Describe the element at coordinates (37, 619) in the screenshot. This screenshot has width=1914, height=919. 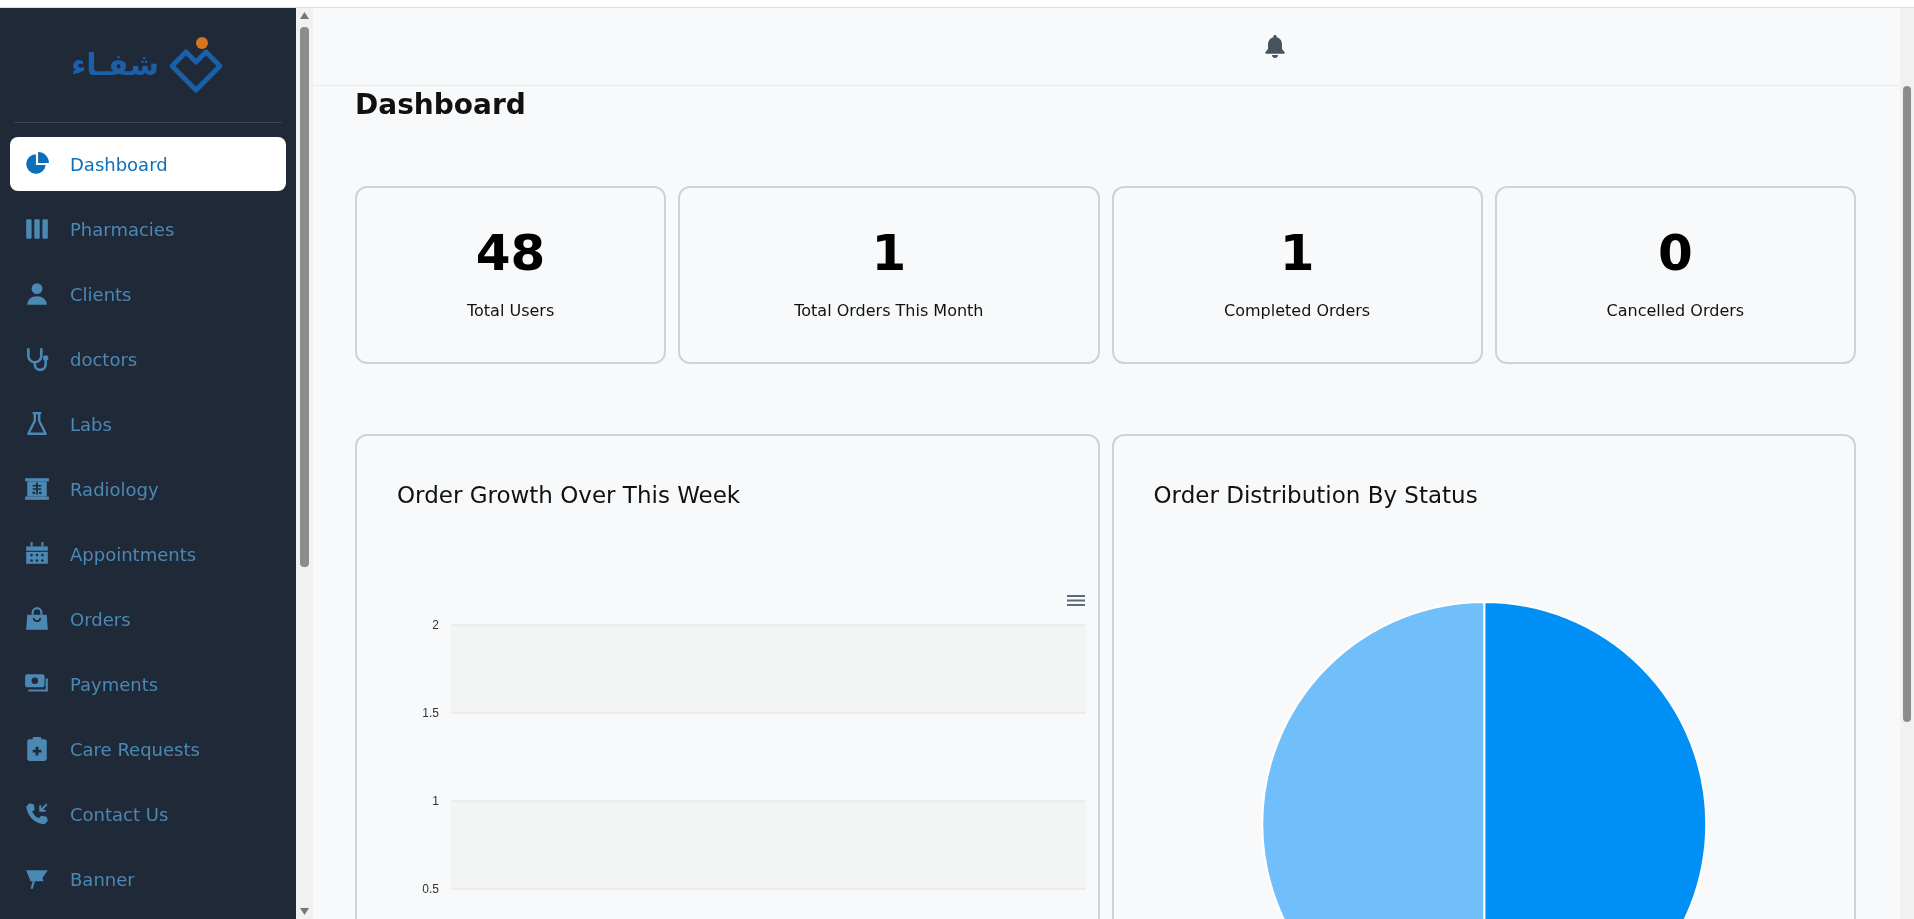
I see `shopping-bag-icon` at that location.